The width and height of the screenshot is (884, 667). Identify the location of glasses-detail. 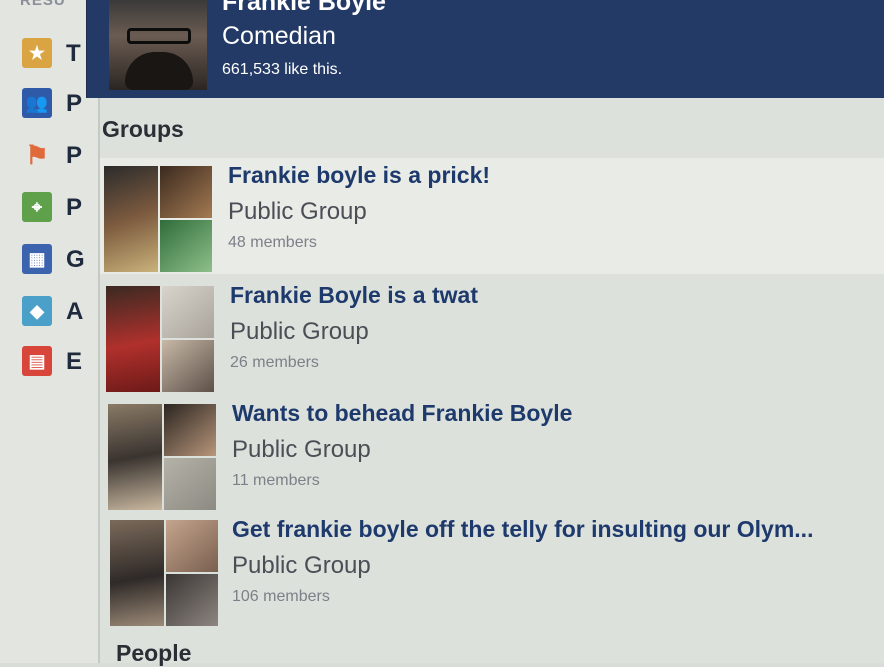
(159, 36).